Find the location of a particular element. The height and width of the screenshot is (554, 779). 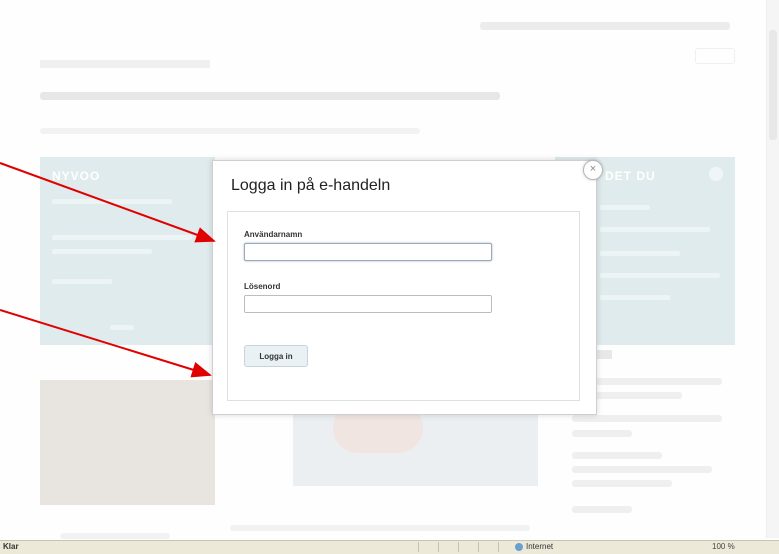

security-zone: Internet is located at coordinates (534, 546).